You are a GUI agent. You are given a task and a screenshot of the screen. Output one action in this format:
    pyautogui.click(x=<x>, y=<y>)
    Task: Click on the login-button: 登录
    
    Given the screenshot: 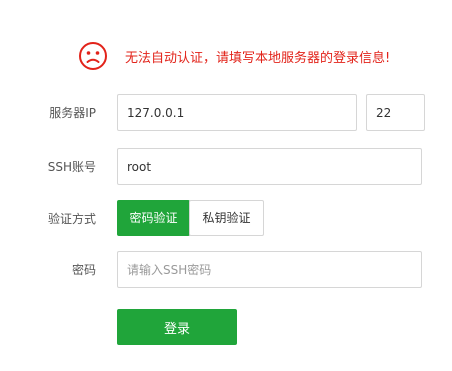 What is the action you would take?
    pyautogui.click(x=177, y=327)
    